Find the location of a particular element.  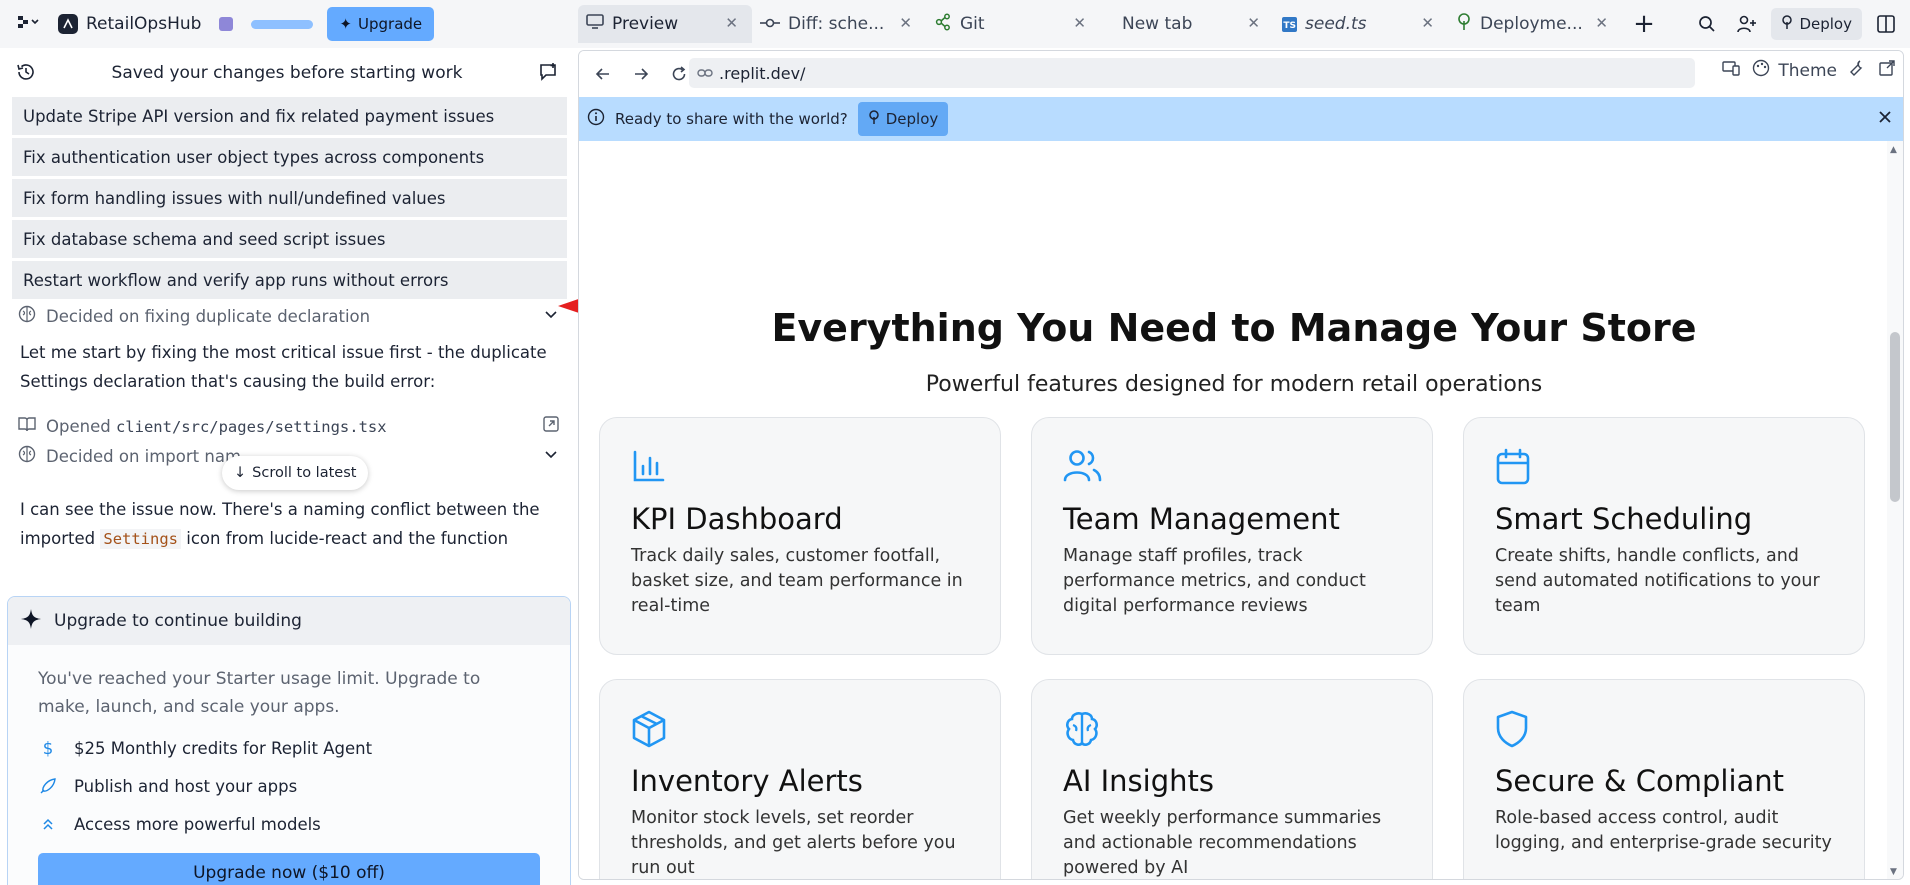

upgrade-card-header: Upgrade to continue building is located at coordinates (289, 621).